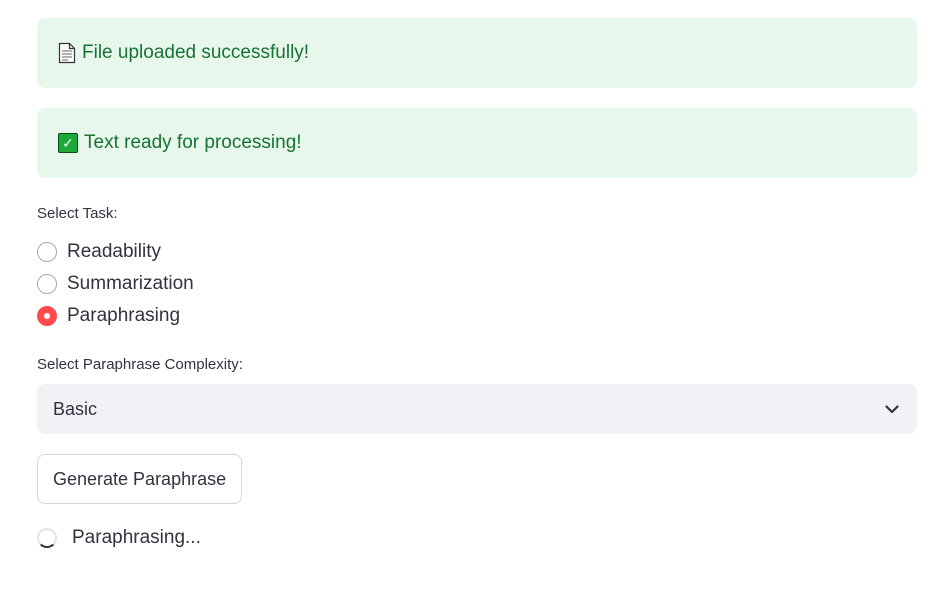  I want to click on radio-summarization: Summarization, so click(115, 284).